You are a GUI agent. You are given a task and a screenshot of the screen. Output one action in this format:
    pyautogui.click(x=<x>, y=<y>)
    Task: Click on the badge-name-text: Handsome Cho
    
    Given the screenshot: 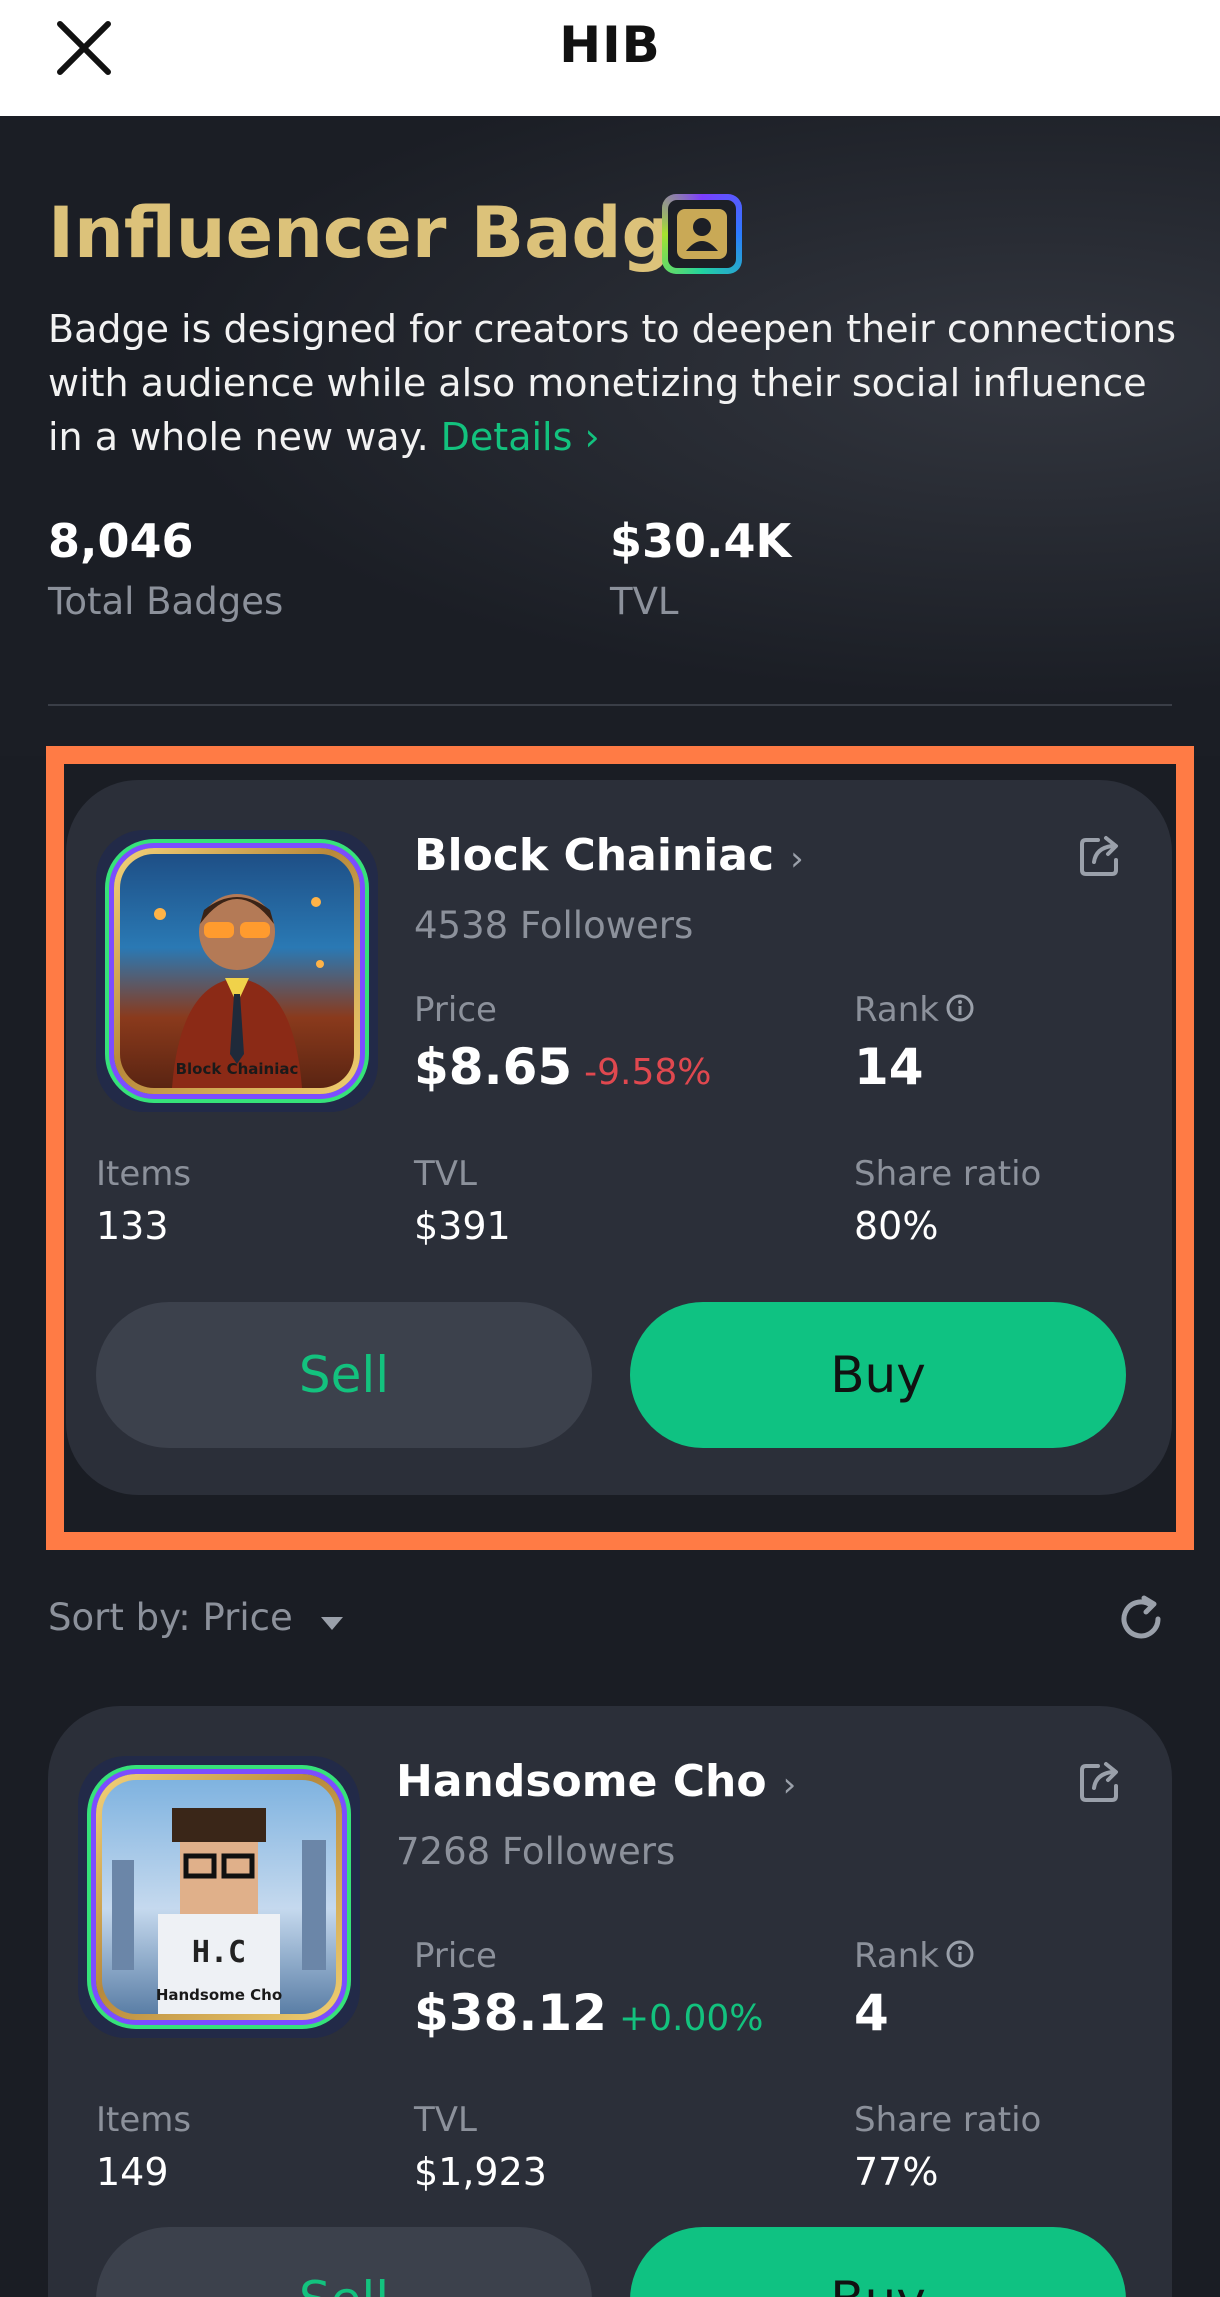 What is the action you would take?
    pyautogui.click(x=581, y=1781)
    